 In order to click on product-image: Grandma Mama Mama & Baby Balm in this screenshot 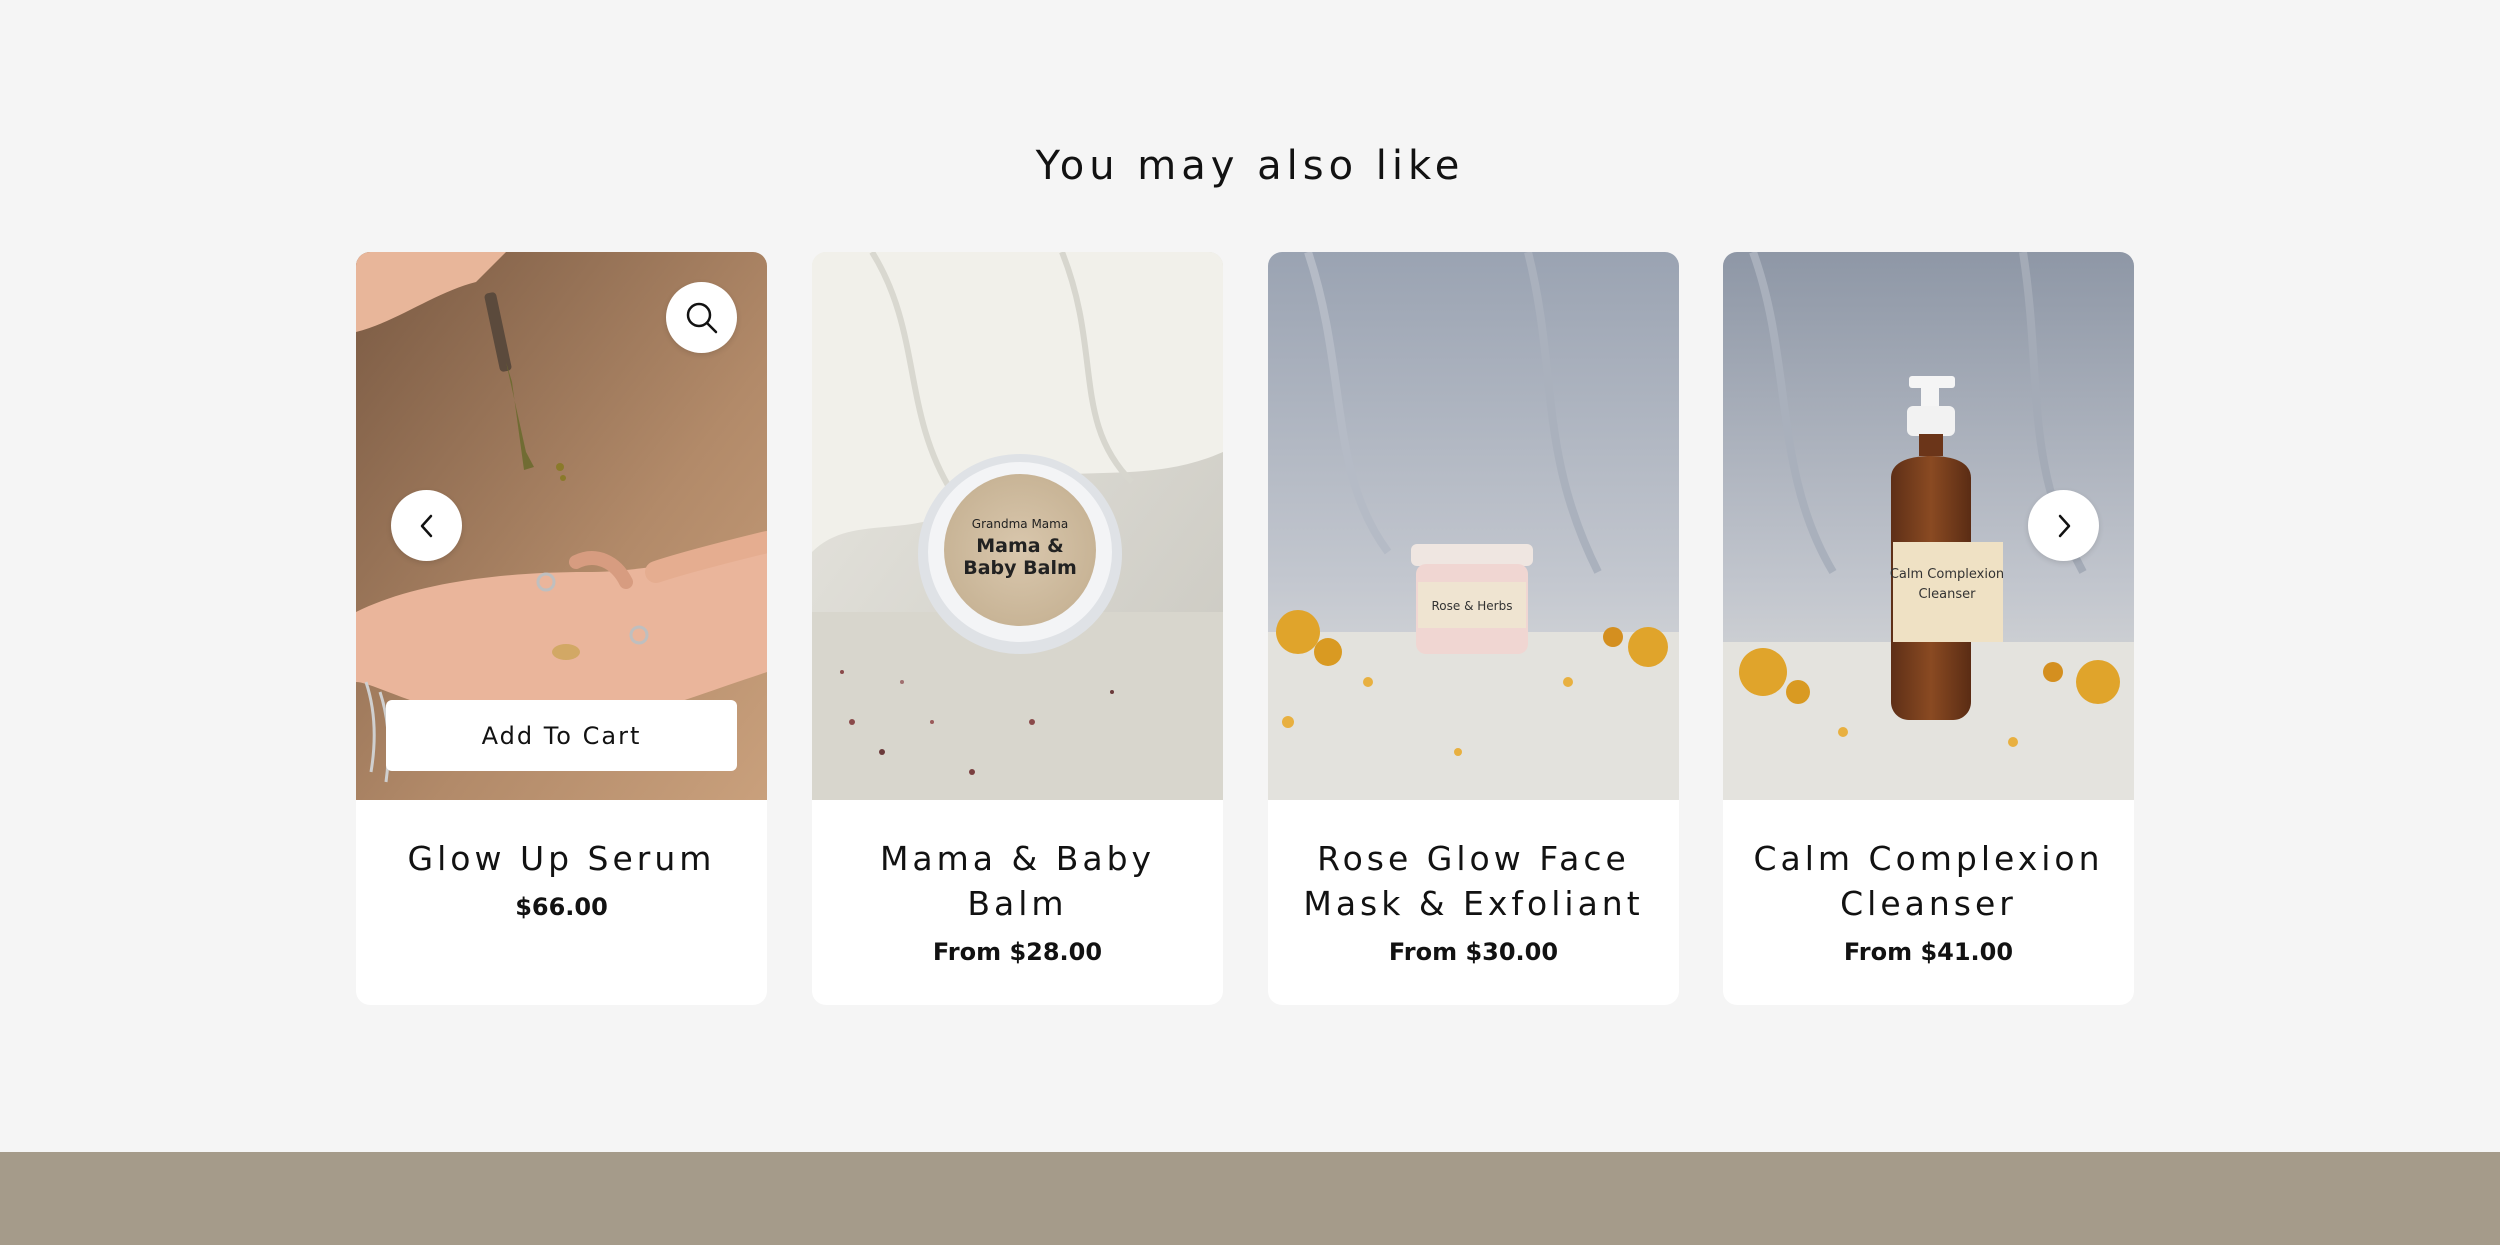, I will do `click(1017, 526)`.